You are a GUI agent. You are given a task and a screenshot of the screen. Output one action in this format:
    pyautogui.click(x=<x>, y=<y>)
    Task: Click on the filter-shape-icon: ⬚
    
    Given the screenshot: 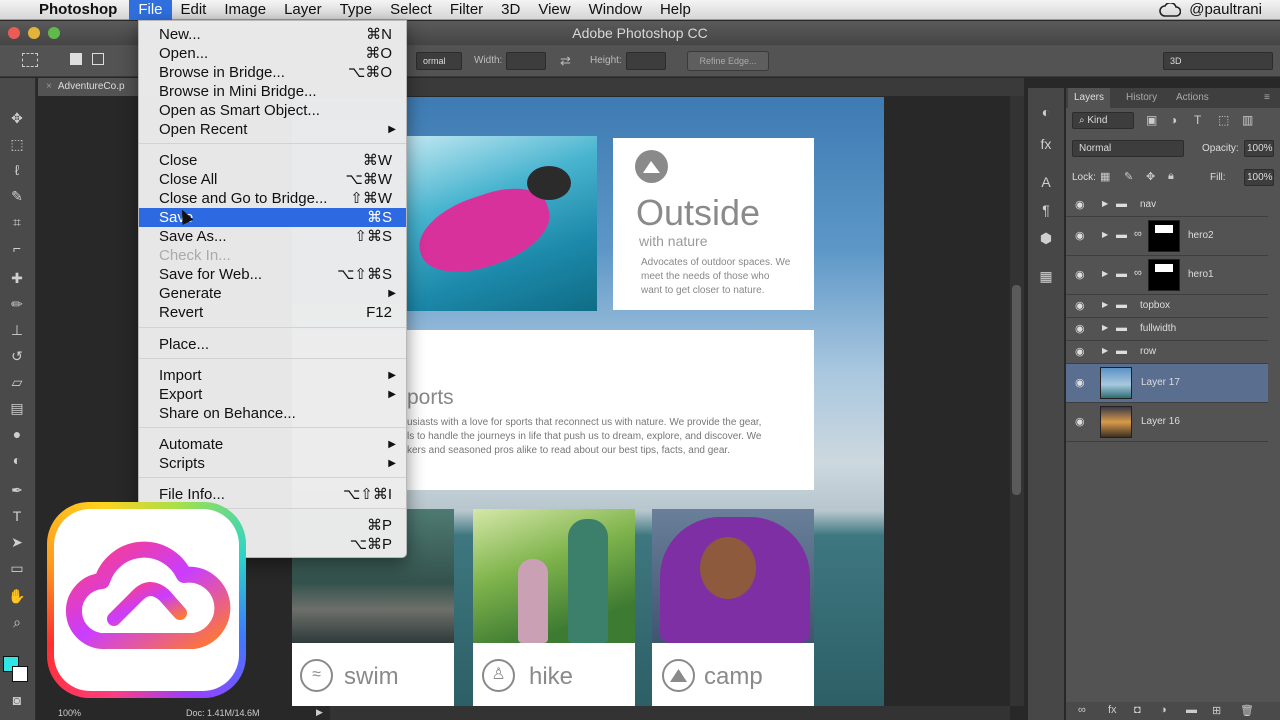 What is the action you would take?
    pyautogui.click(x=1223, y=120)
    